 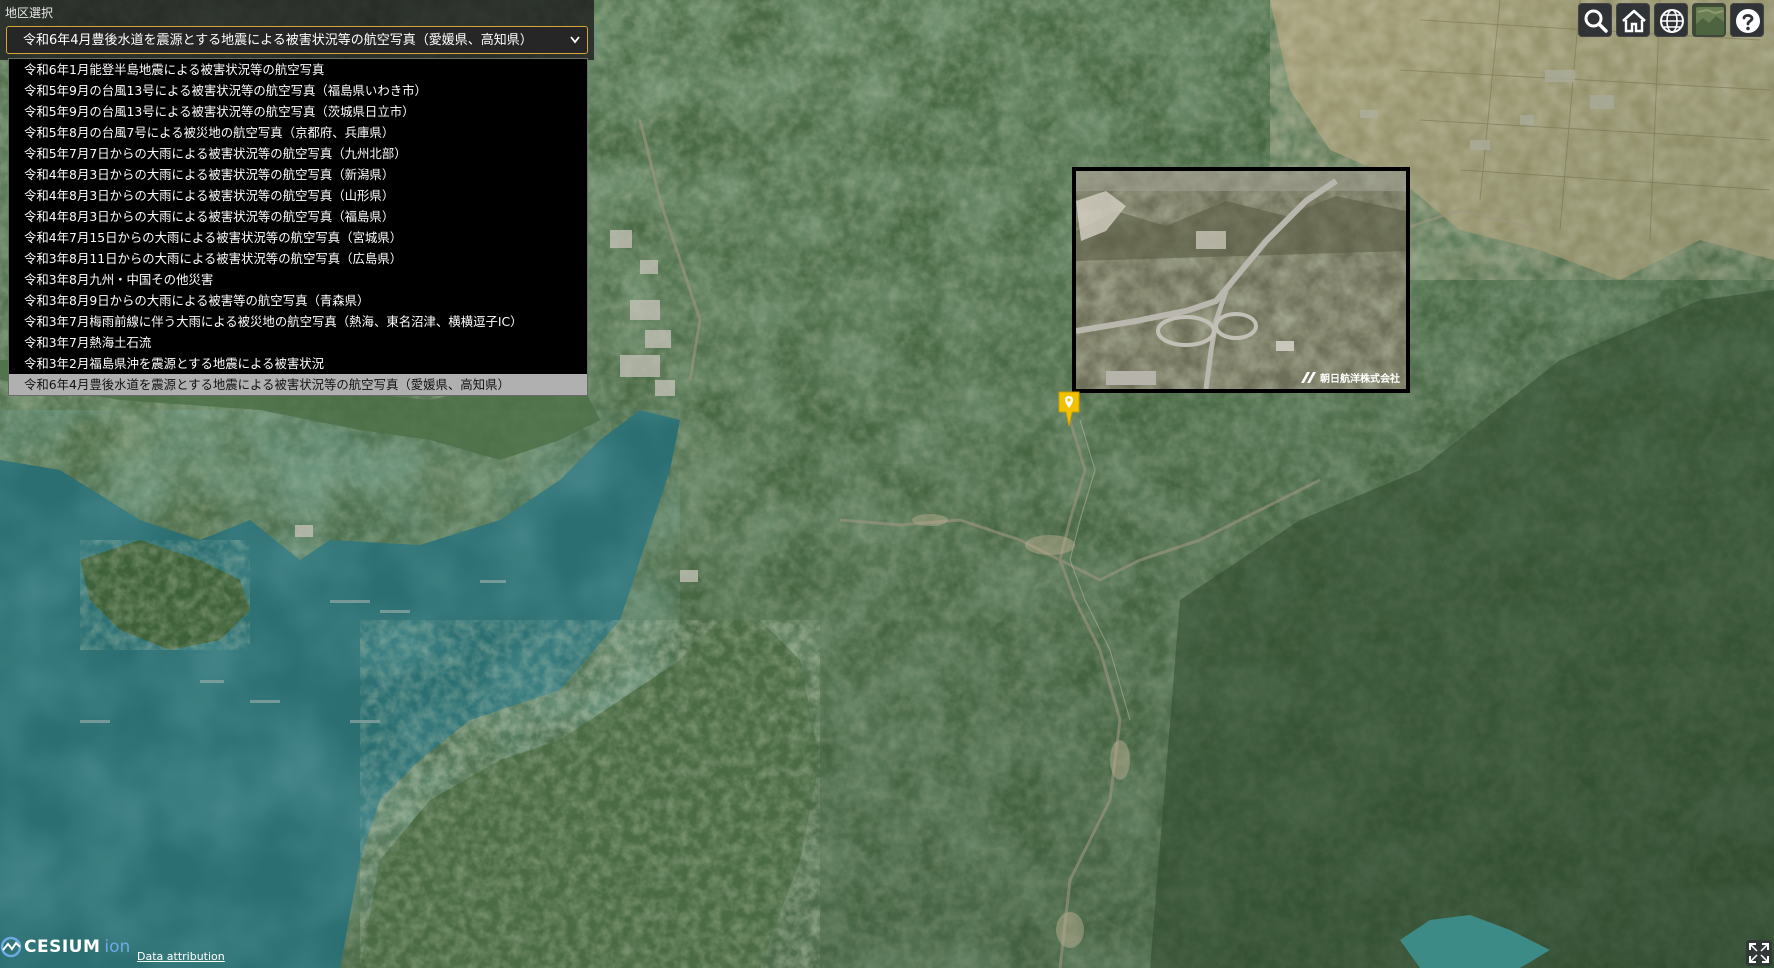 I want to click on credit-logo-icon, so click(x=1308, y=377).